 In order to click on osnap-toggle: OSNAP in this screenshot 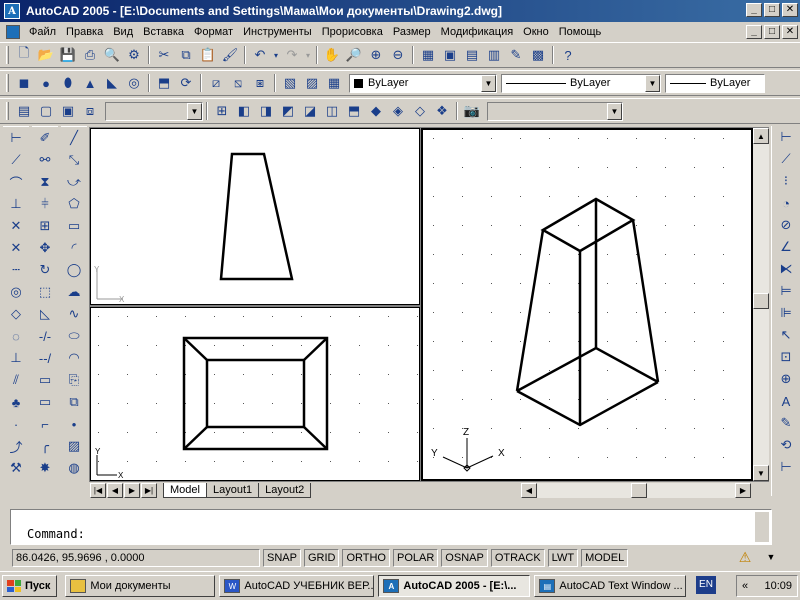, I will do `click(464, 558)`.